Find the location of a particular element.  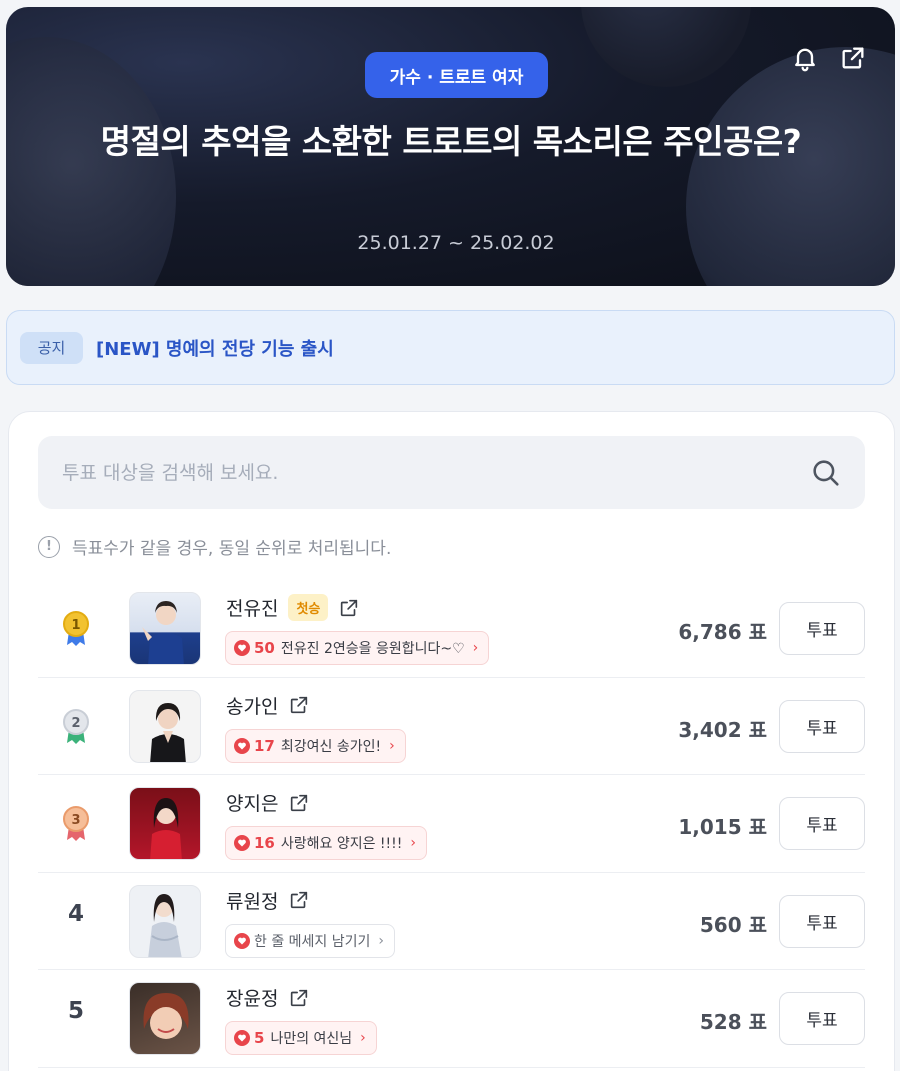

cheer-message: 17 최강여신 송가인! › is located at coordinates (315, 745).